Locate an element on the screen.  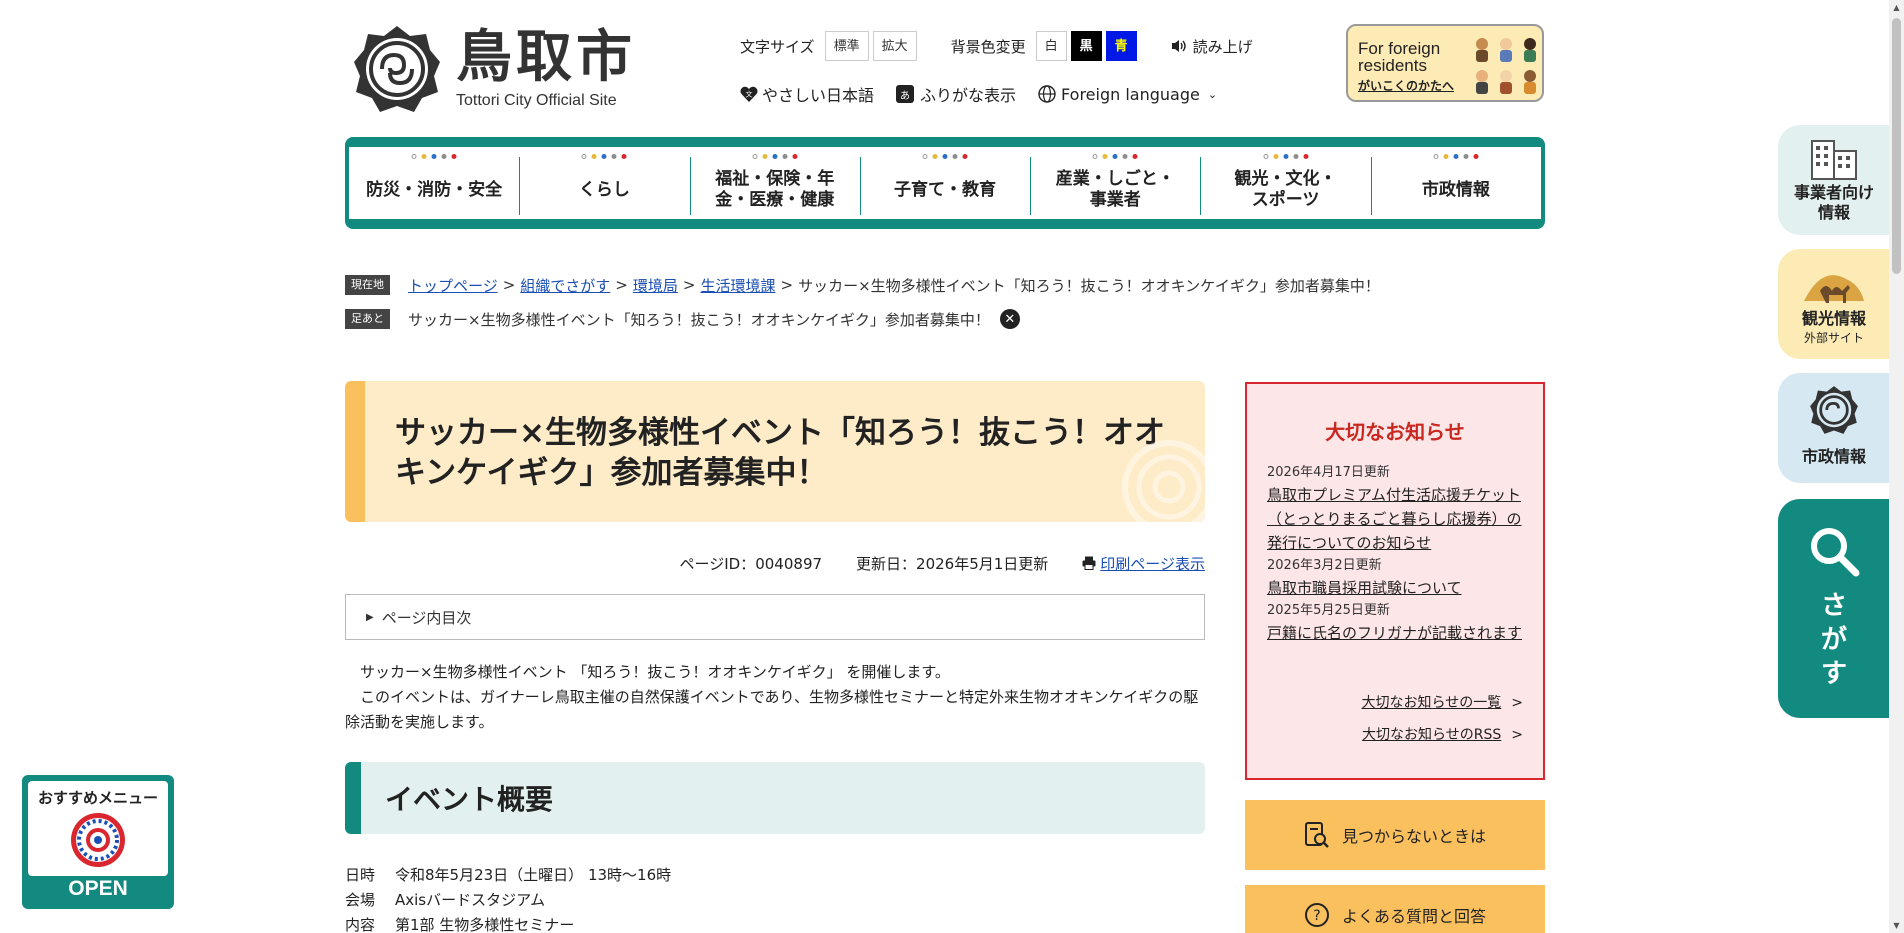
scroll-up-arrow-icon: ▲ is located at coordinates (1896, 7).